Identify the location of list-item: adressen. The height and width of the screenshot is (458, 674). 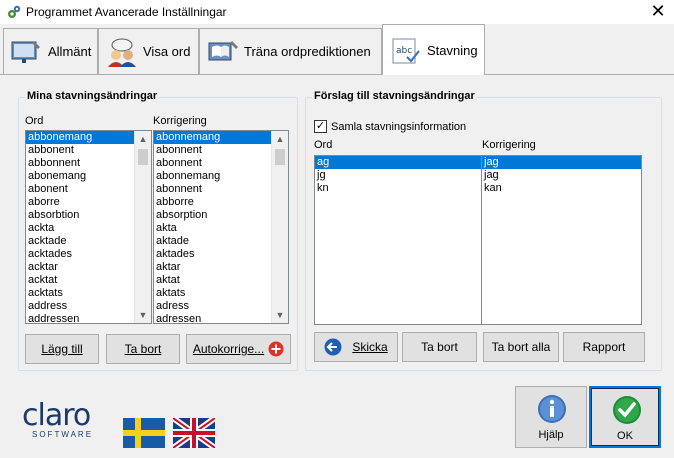
(221, 318).